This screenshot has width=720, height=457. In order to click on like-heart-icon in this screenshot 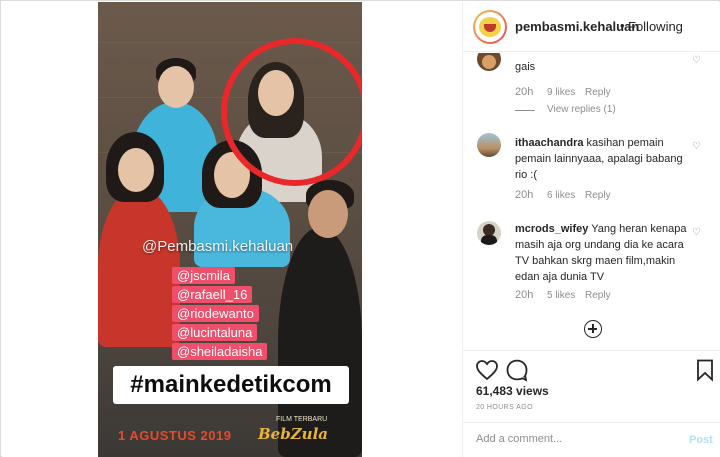, I will do `click(487, 370)`.